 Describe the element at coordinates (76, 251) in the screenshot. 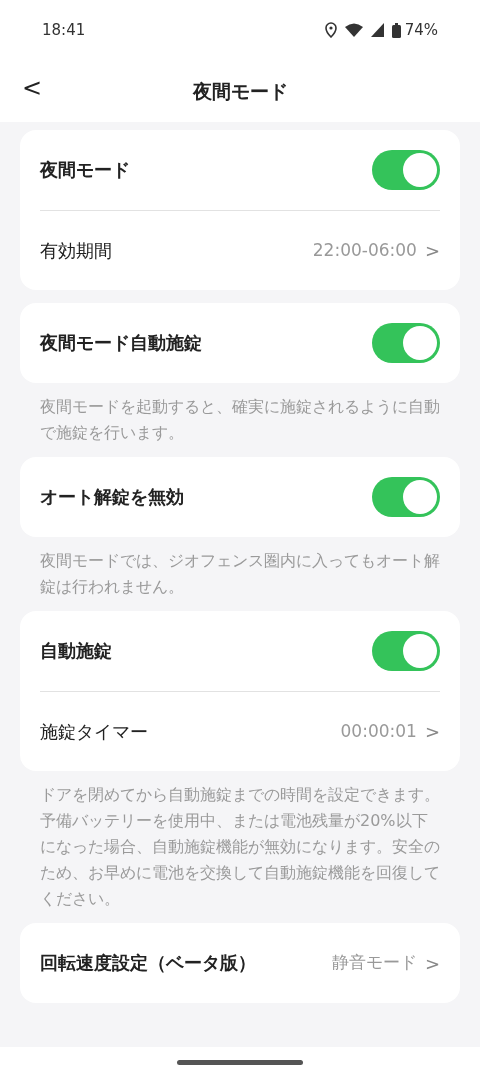

I see `setting-label: 有効期間` at that location.